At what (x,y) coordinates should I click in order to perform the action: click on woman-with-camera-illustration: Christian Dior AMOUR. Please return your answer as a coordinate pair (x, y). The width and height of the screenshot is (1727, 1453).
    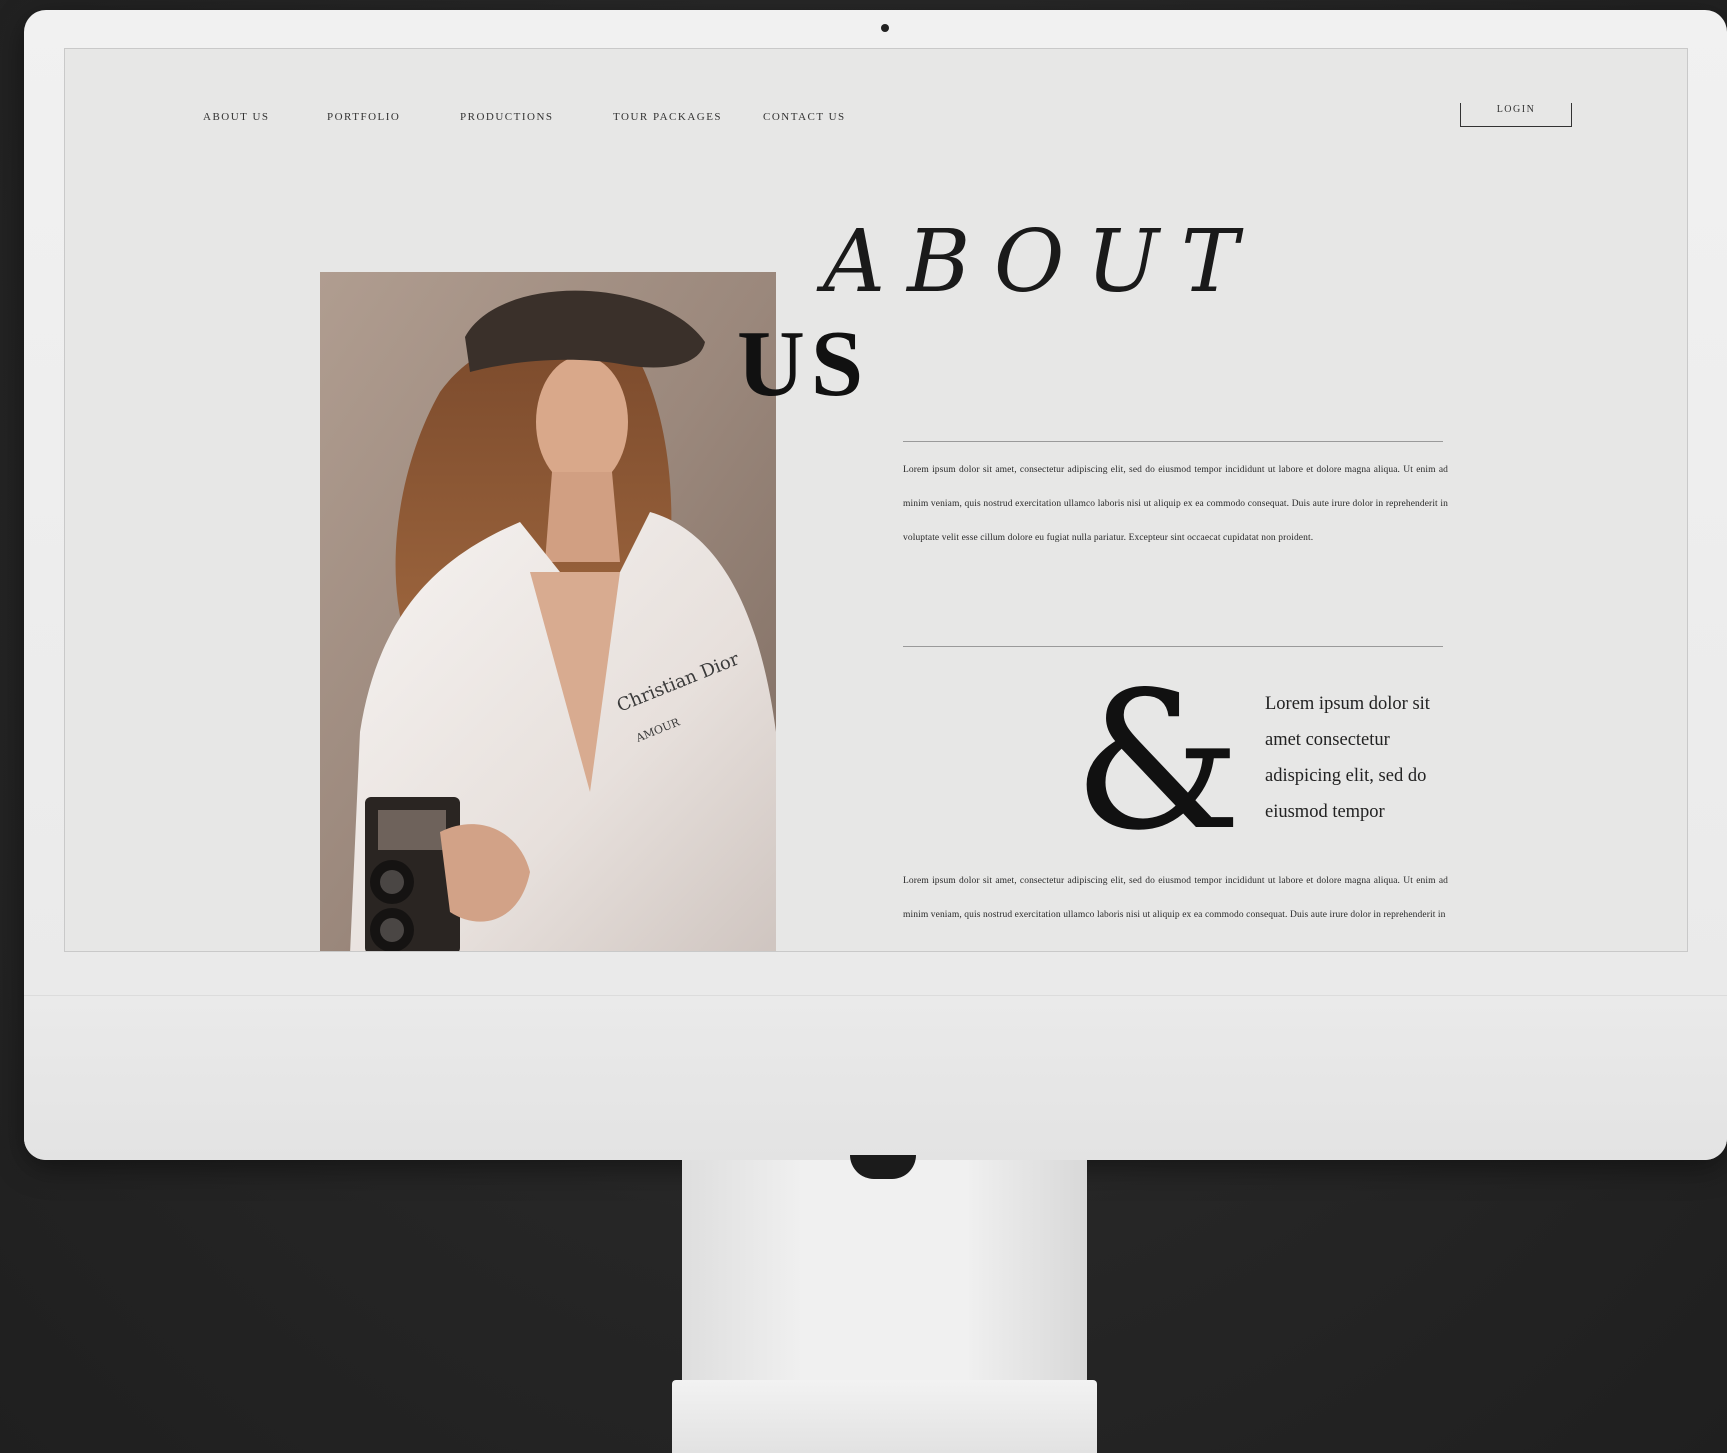
    Looking at the image, I should click on (548, 611).